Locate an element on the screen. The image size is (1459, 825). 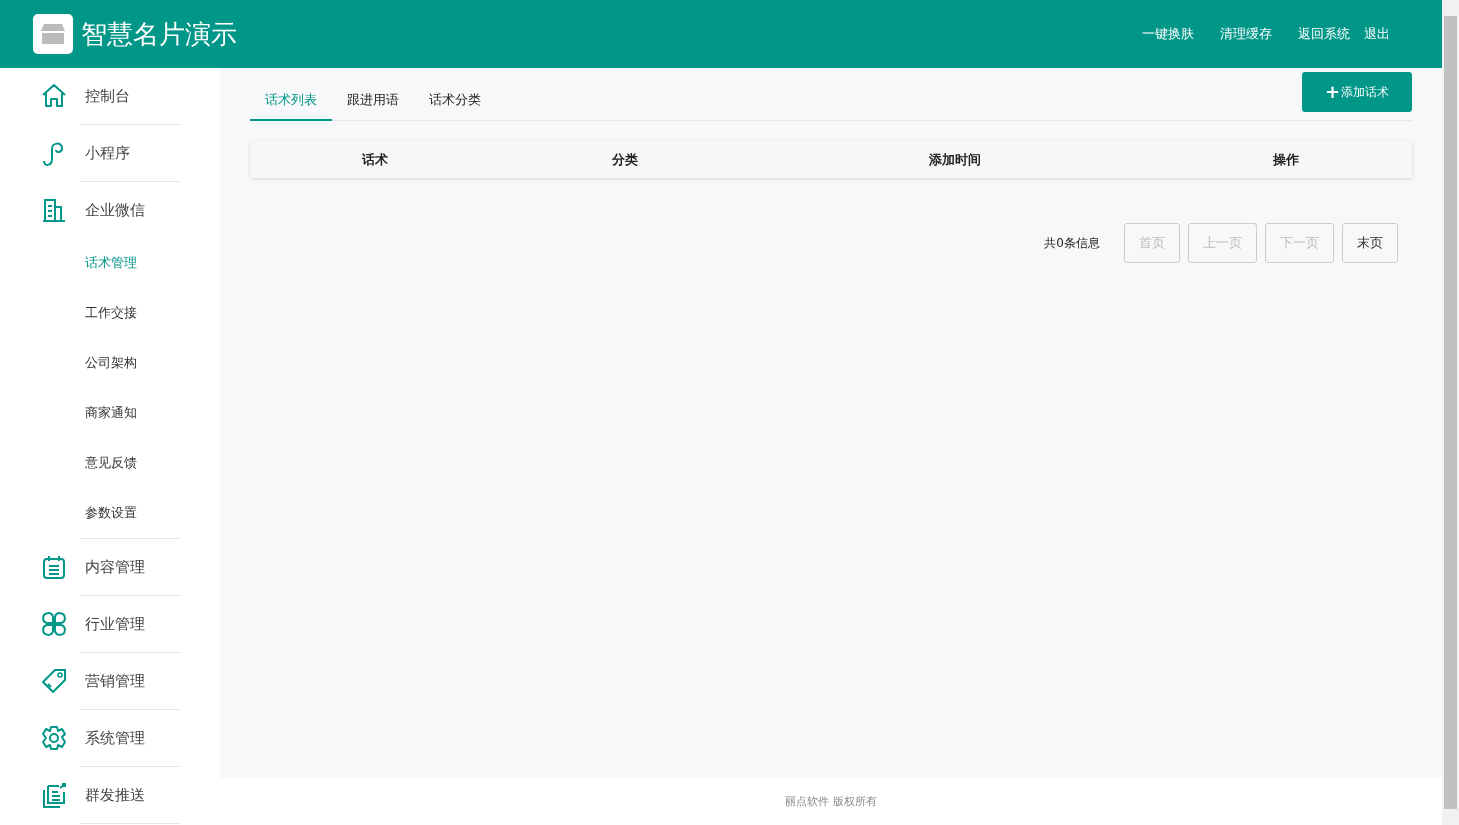
page-button: 末页 is located at coordinates (1370, 243).